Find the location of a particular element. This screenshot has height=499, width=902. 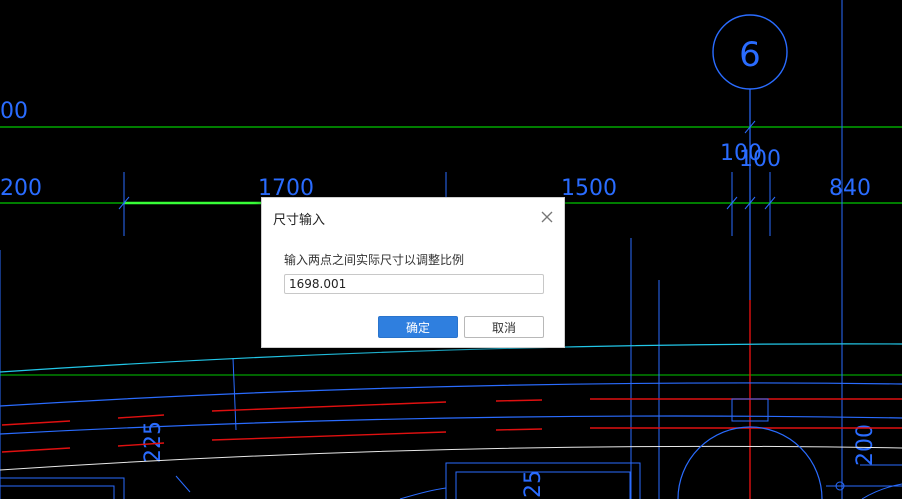

dimension-label: 200 is located at coordinates (21, 188).